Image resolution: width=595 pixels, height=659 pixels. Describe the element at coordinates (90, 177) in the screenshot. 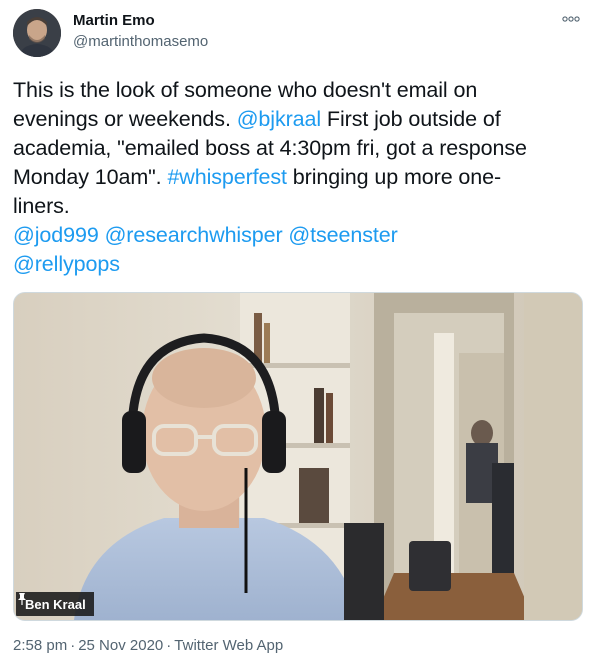

I see `tweet-text-segment: Monday 10am".` at that location.